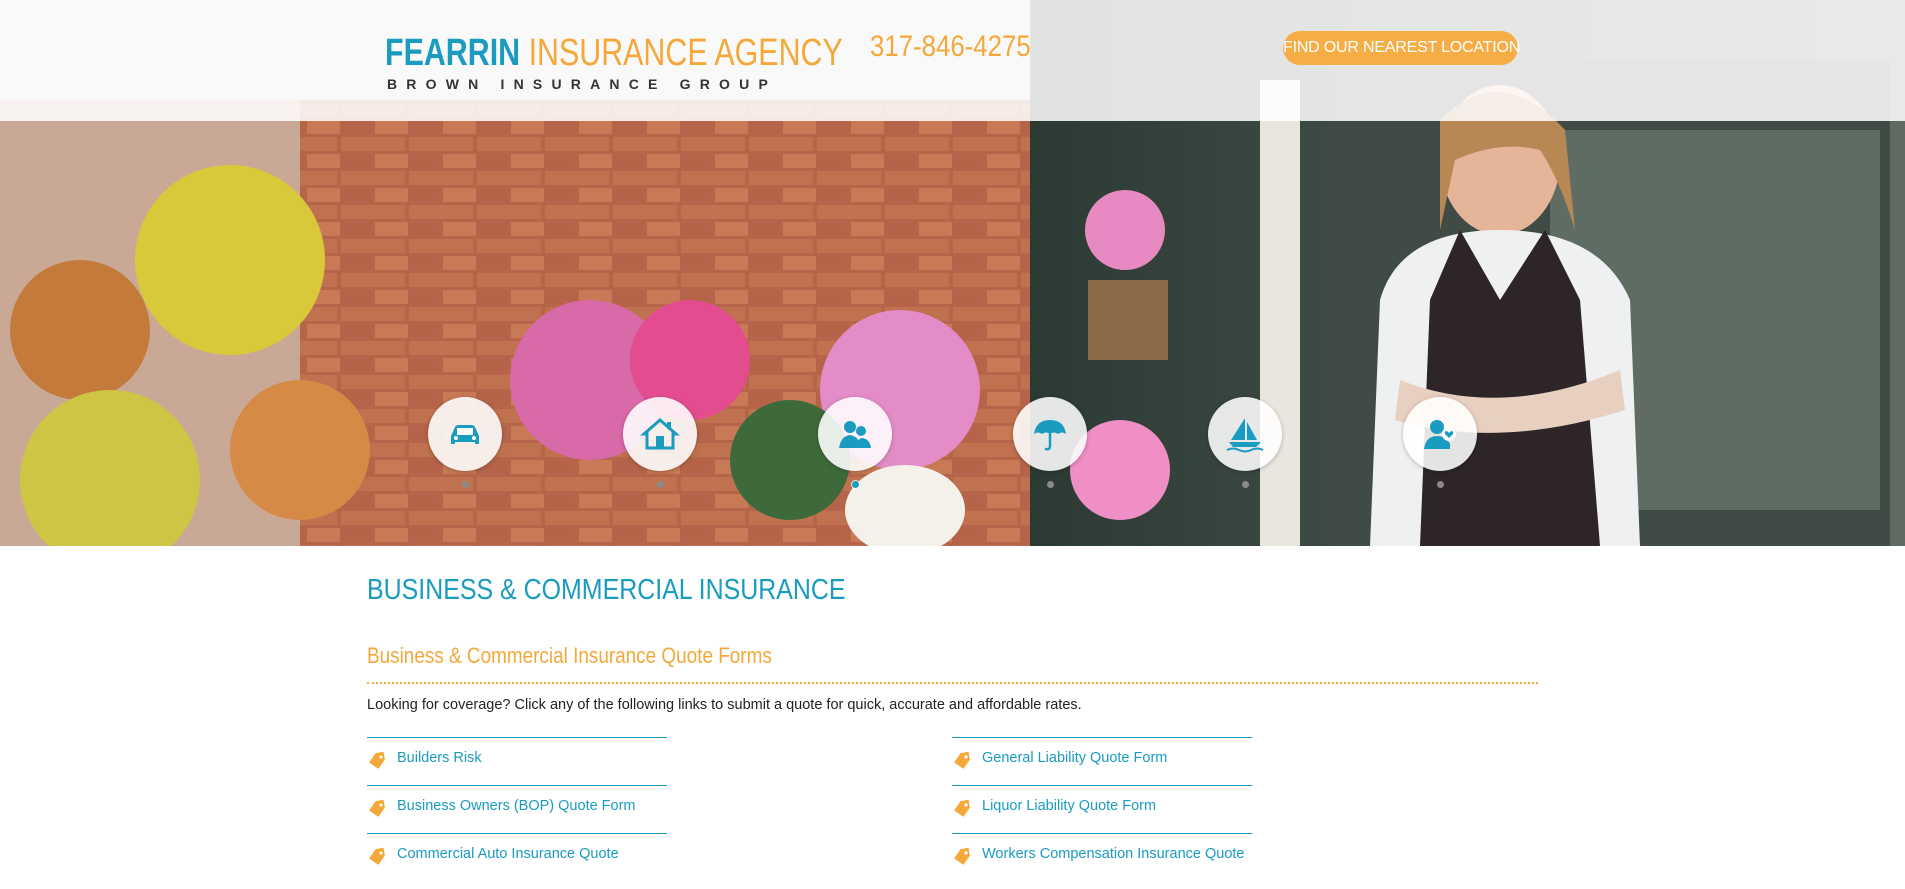 This screenshot has height=889, width=1905. I want to click on quote-link: Business Owners (BOP) Quote Form, so click(516, 806).